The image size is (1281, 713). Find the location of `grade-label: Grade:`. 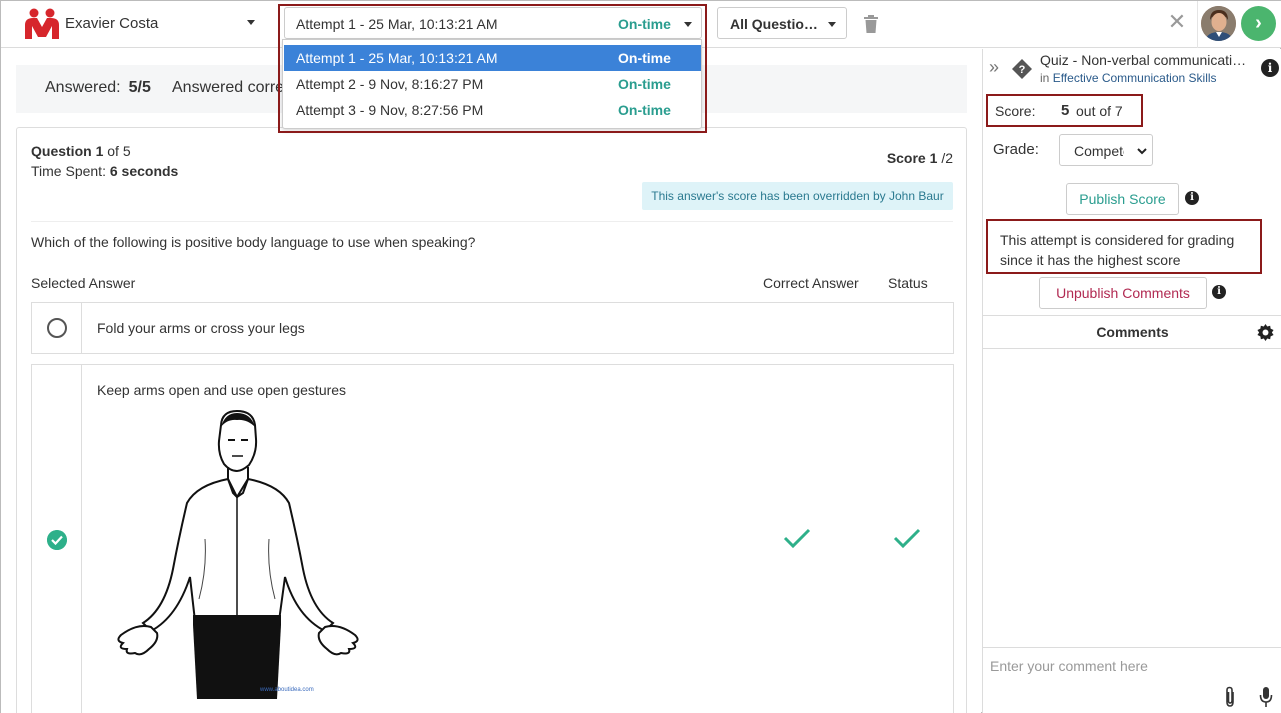

grade-label: Grade: is located at coordinates (1016, 149).